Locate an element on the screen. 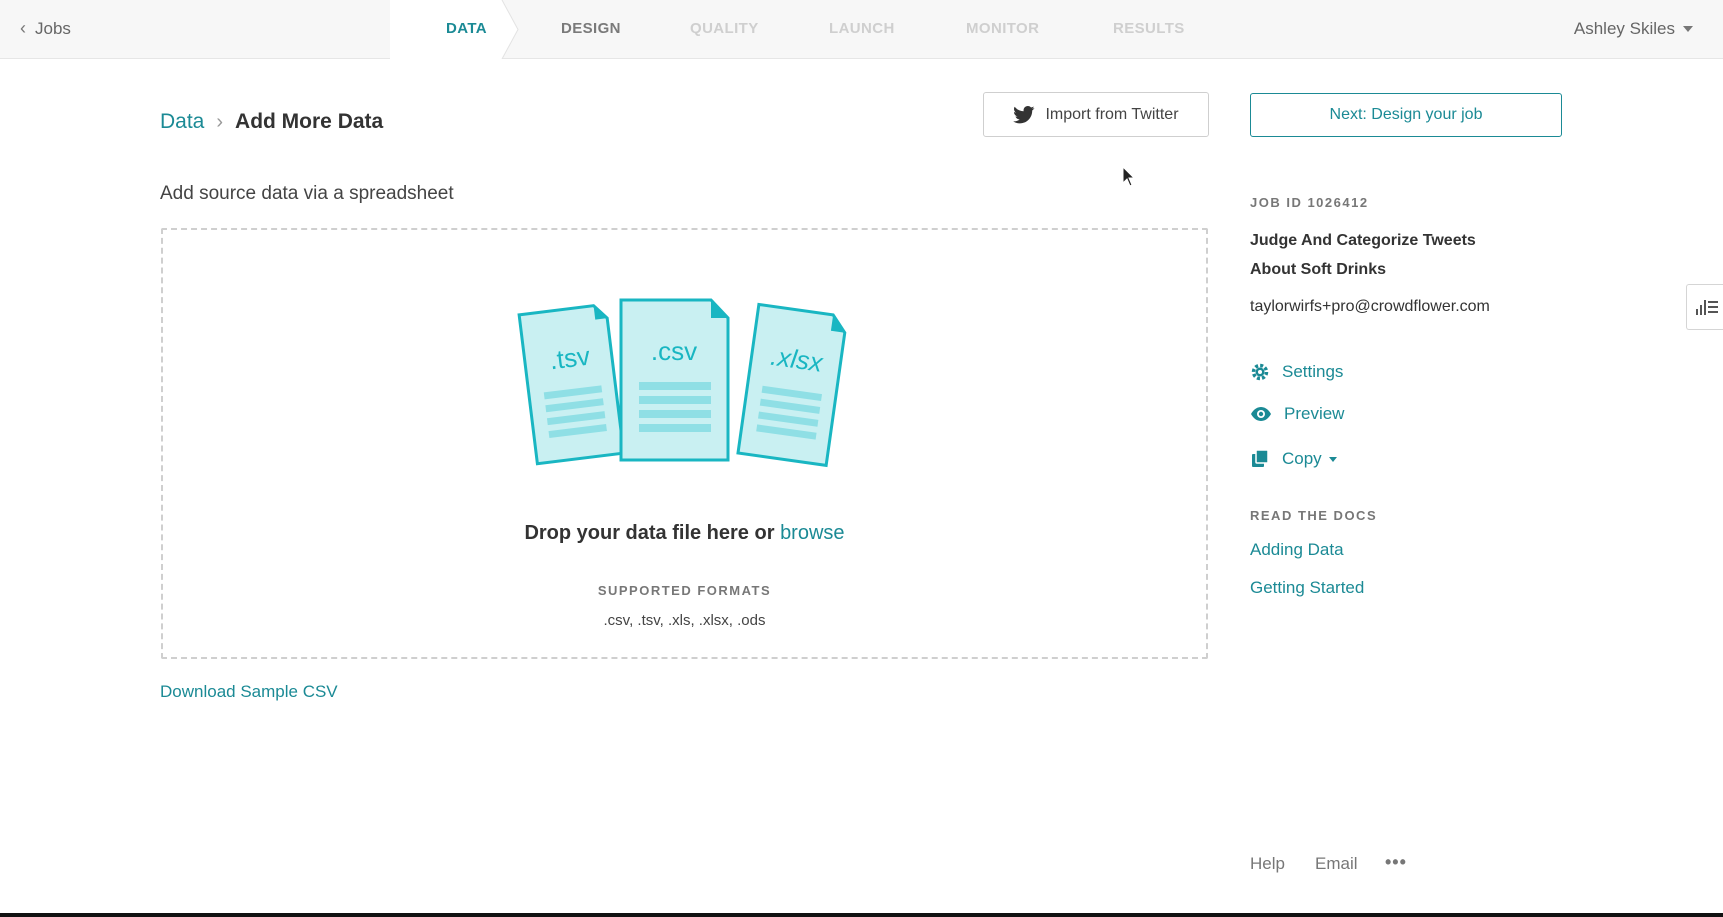 Image resolution: width=1723 pixels, height=917 pixels. email-link: Email is located at coordinates (1336, 864).